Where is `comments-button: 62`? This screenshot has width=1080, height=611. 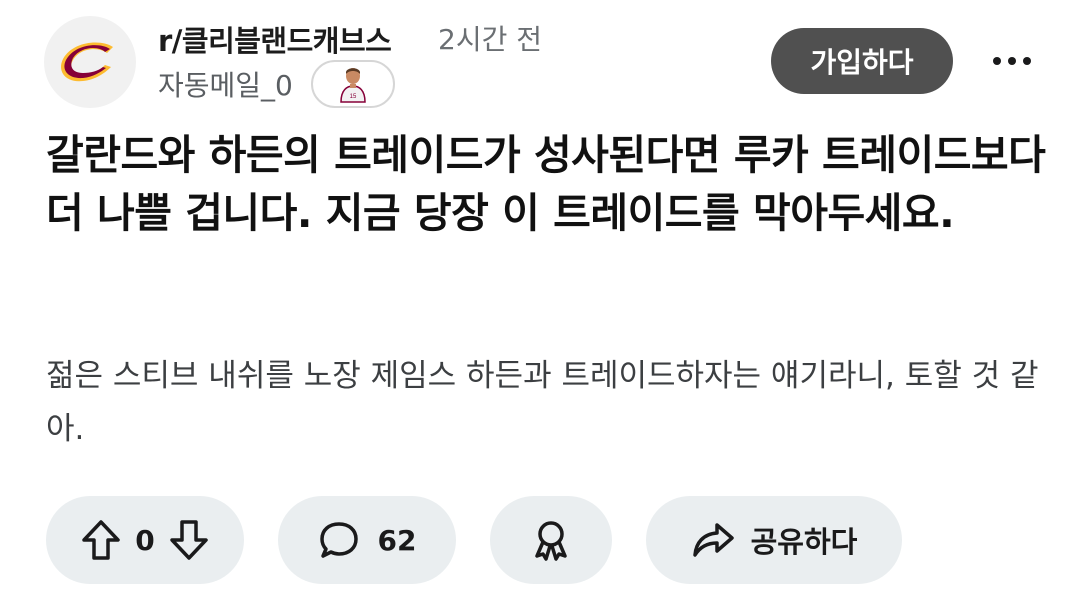 comments-button: 62 is located at coordinates (367, 540).